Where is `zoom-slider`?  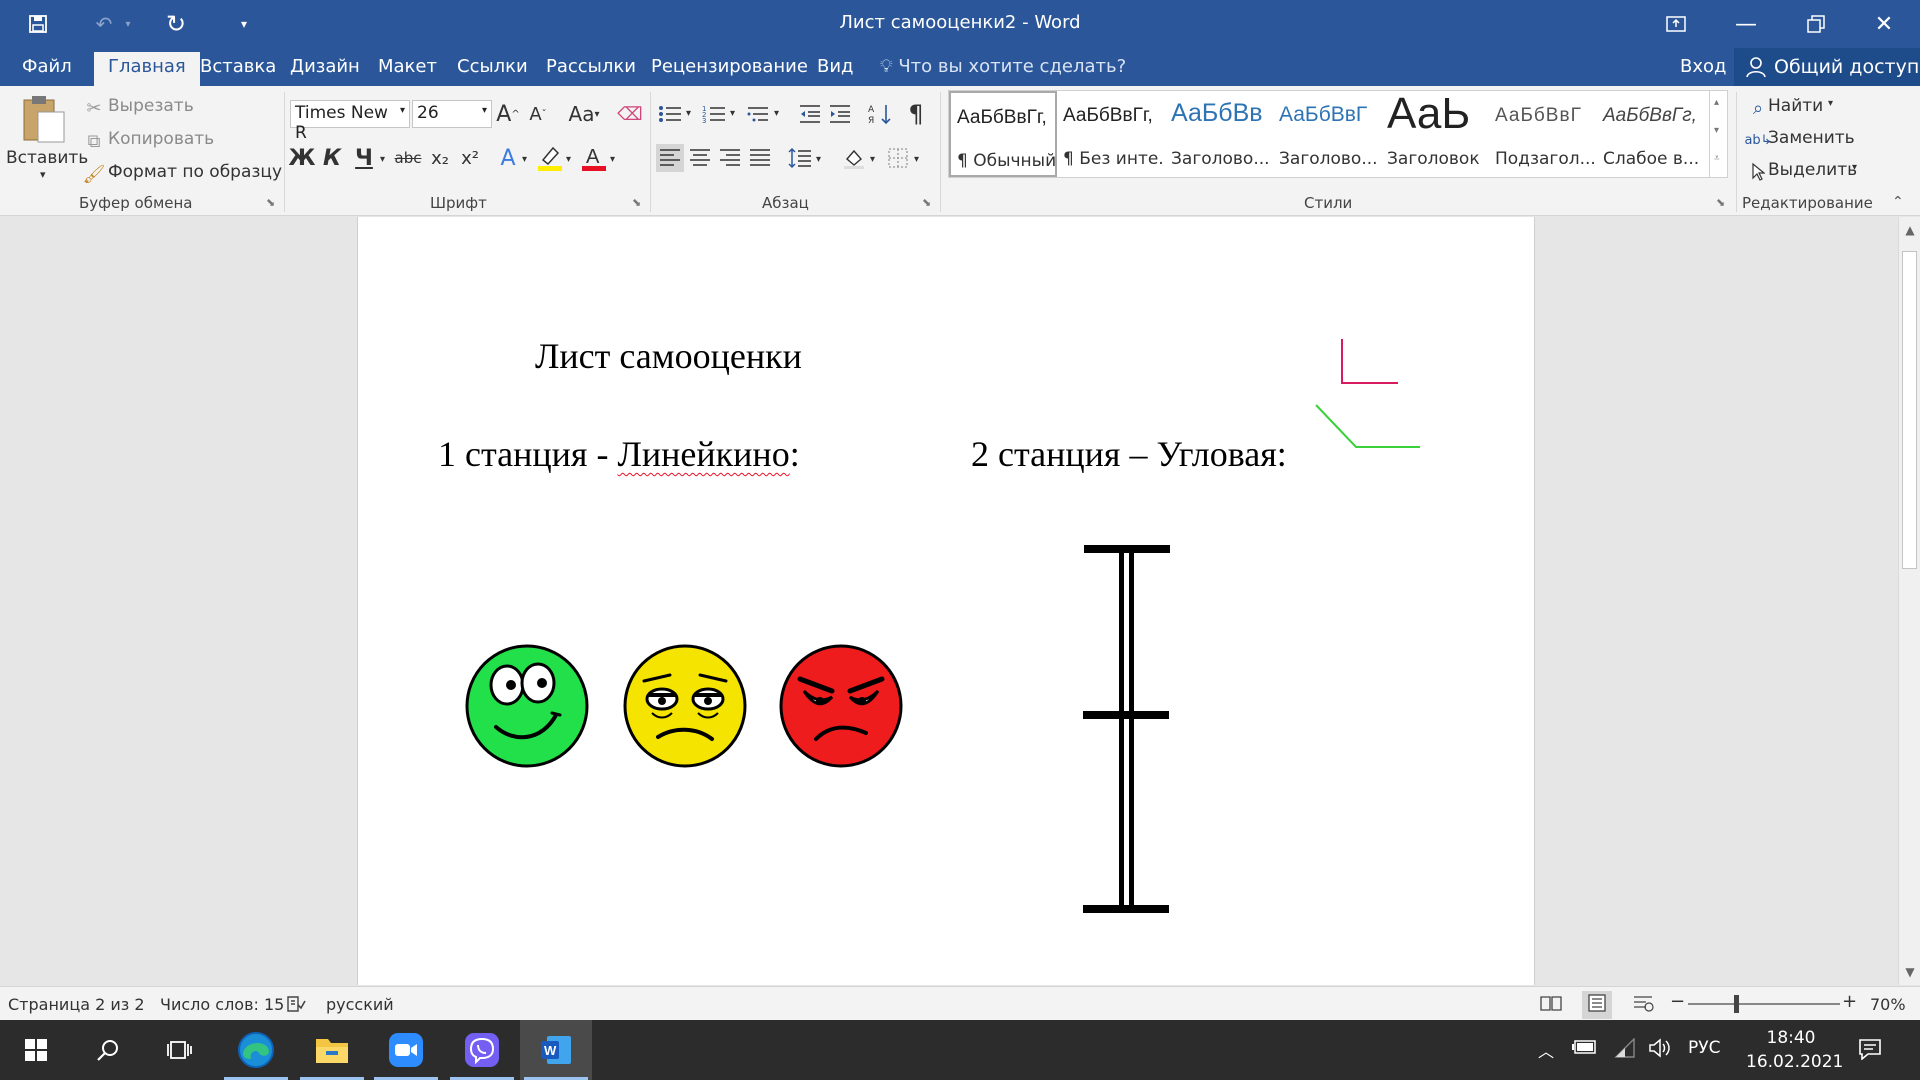
zoom-slider is located at coordinates (1764, 1004).